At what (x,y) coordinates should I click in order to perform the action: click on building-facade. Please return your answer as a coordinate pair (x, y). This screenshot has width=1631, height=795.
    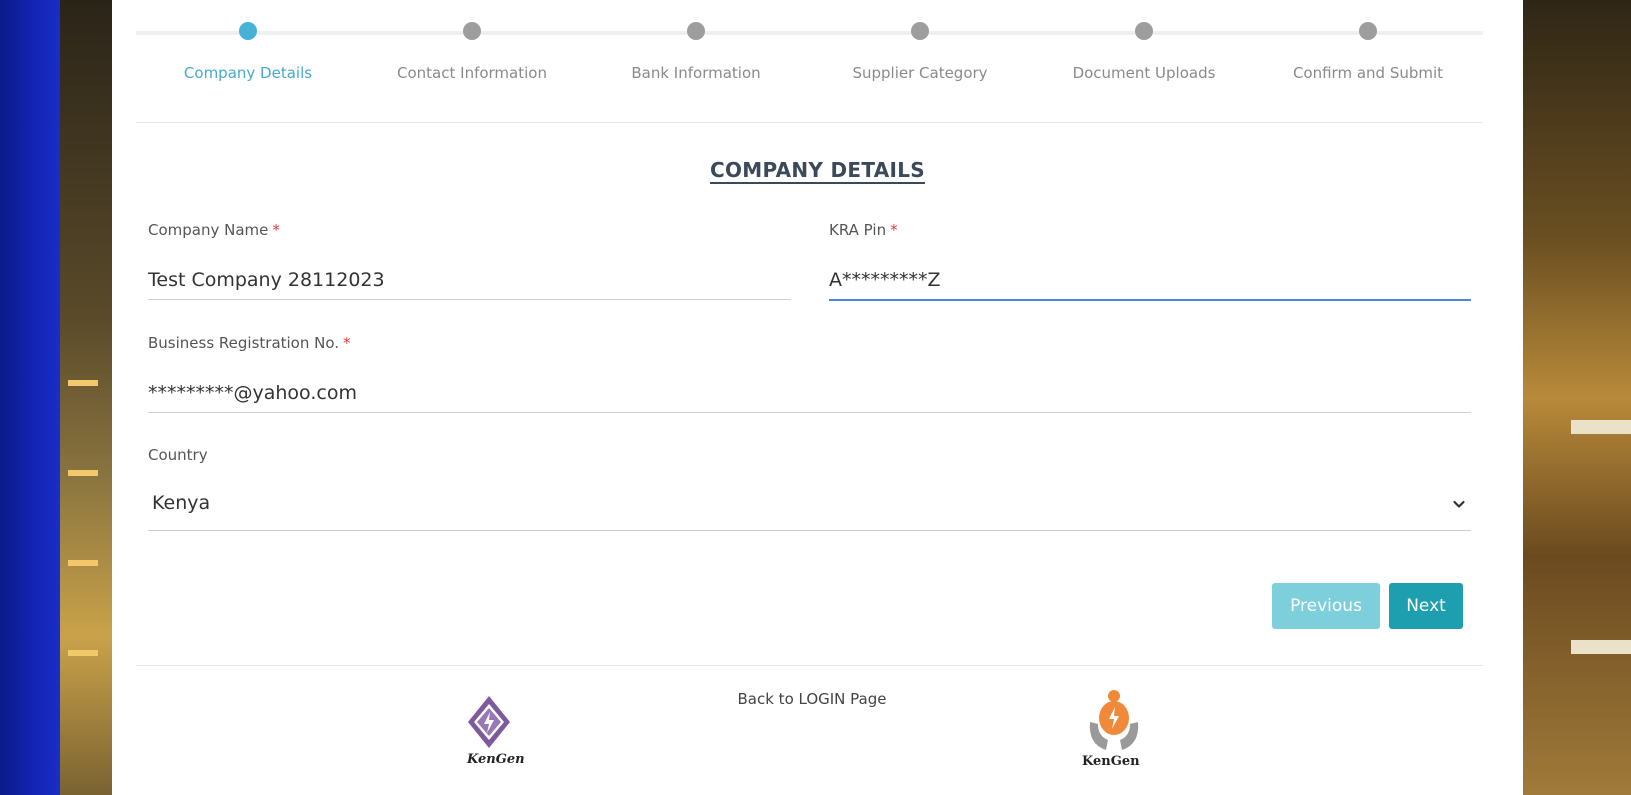
    Looking at the image, I should click on (86, 397).